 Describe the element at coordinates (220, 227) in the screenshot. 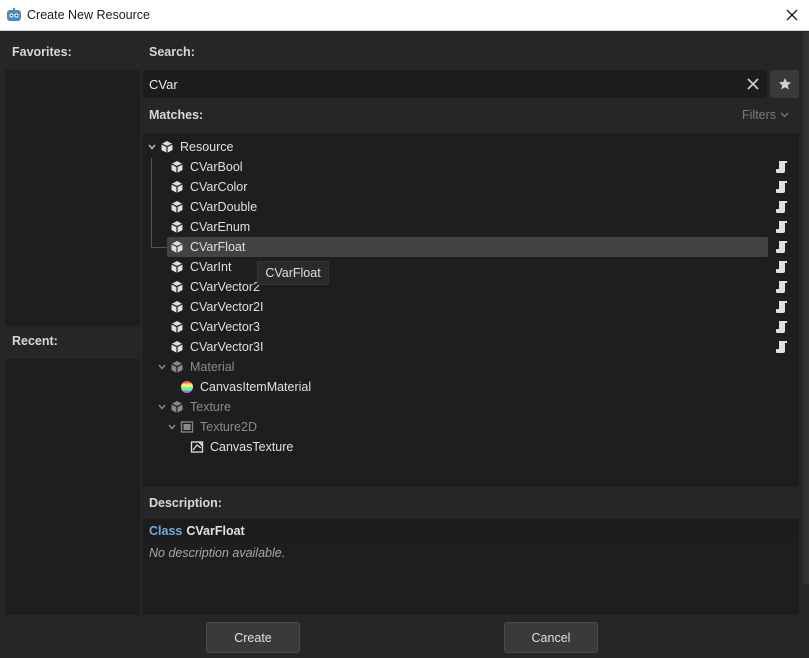

I see `tree-item-label: CVarEnum` at that location.